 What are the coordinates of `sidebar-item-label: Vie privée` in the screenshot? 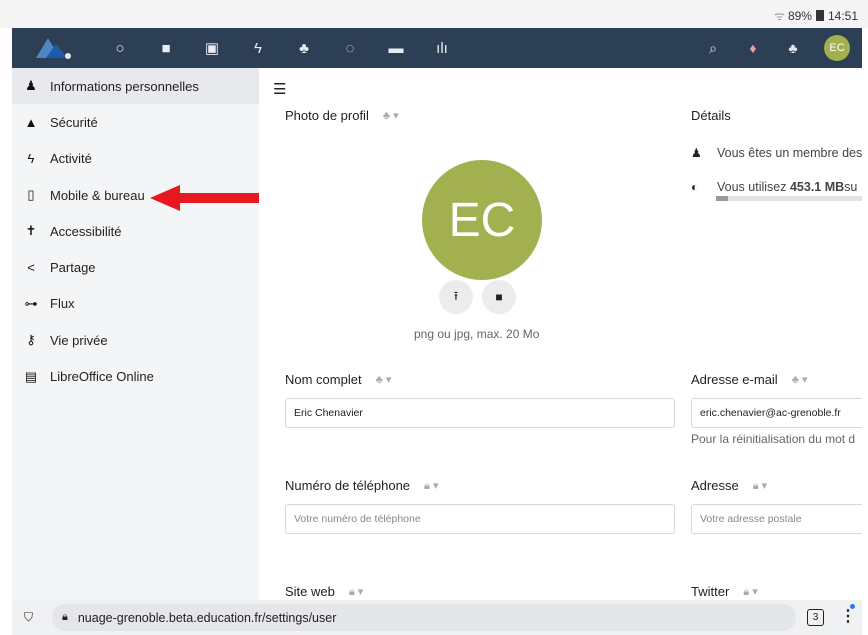 It's located at (79, 340).